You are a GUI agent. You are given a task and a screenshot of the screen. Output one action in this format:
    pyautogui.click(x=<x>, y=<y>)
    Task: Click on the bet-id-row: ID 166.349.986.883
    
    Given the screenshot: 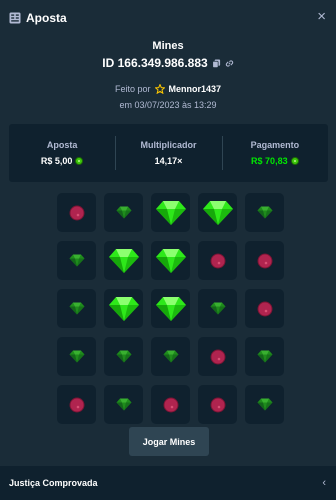 What is the action you would take?
    pyautogui.click(x=168, y=63)
    